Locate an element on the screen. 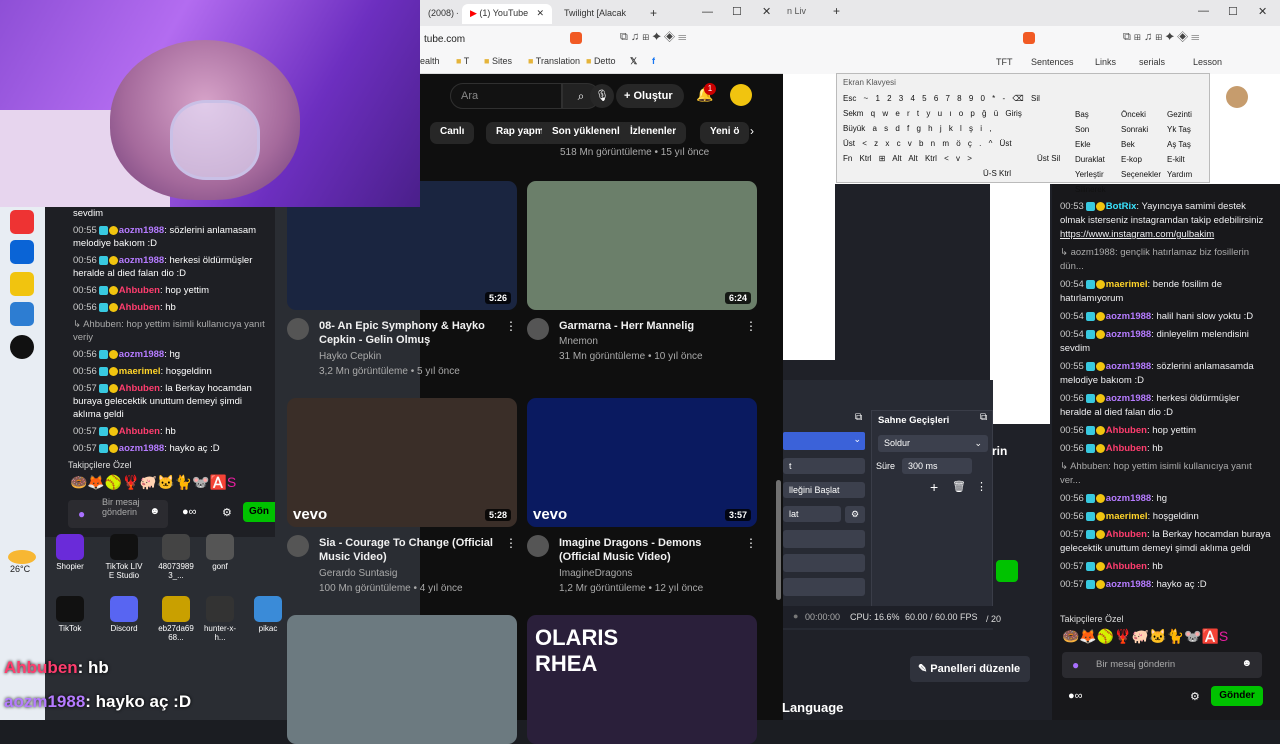  left-send-button: Gön is located at coordinates (259, 512).